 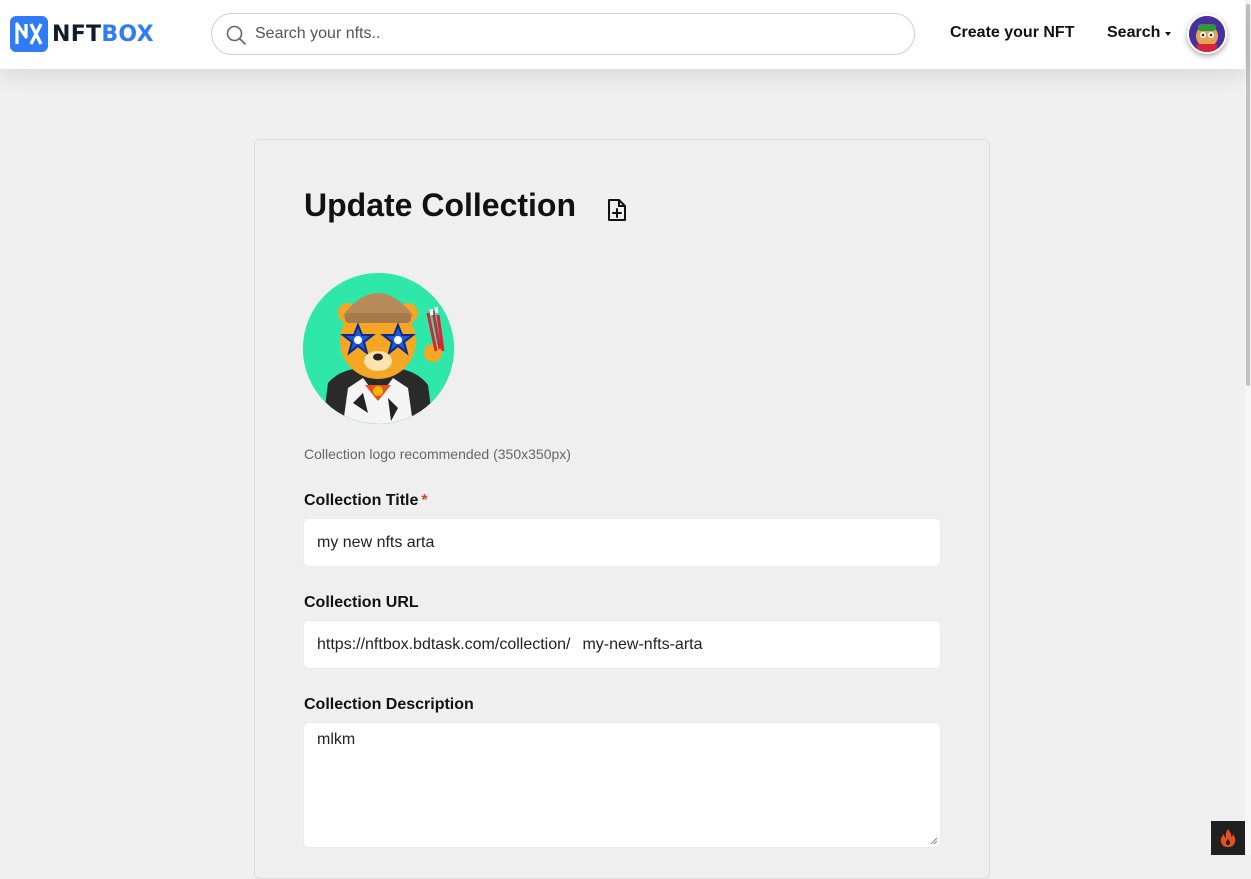 I want to click on collection-title-value: my new nfts arta, so click(x=376, y=542).